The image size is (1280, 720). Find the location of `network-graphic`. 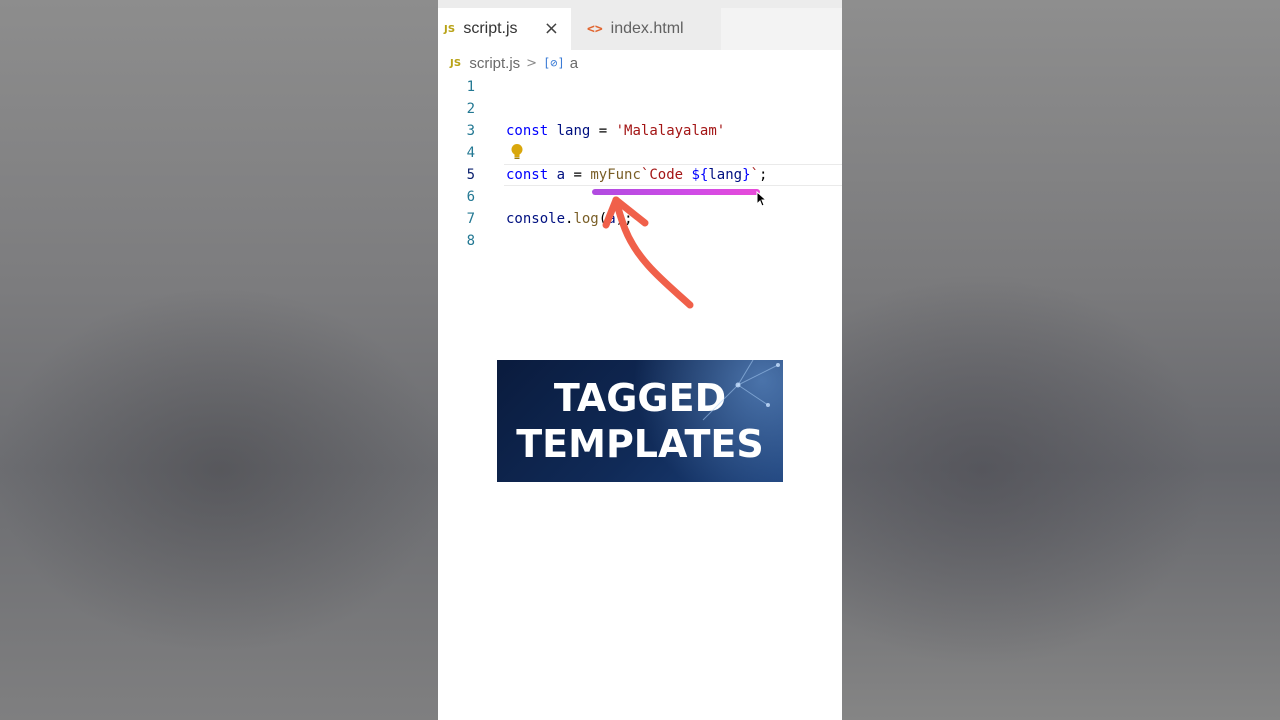

network-graphic is located at coordinates (741, 390).